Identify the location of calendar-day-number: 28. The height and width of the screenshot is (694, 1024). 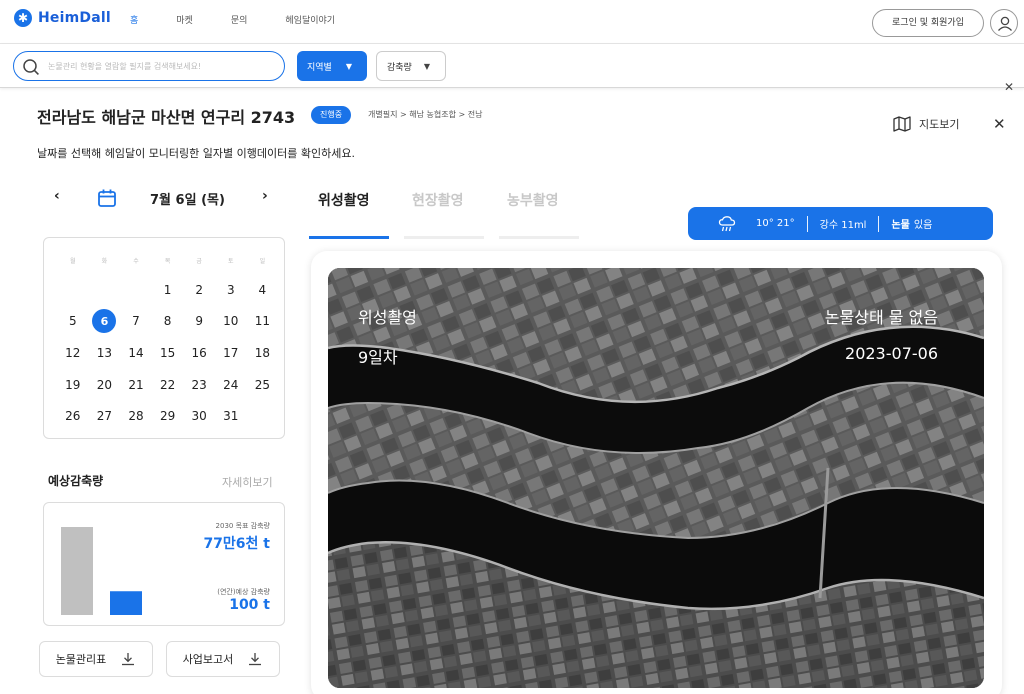
(136, 416).